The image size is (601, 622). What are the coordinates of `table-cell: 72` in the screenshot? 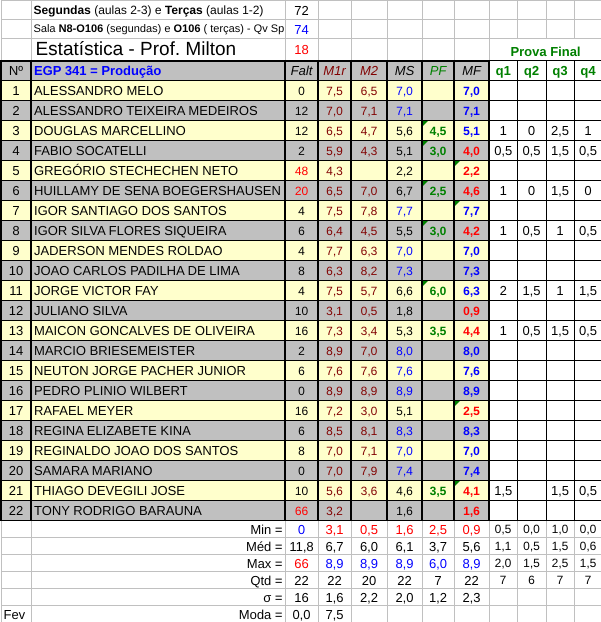 It's located at (301, 10).